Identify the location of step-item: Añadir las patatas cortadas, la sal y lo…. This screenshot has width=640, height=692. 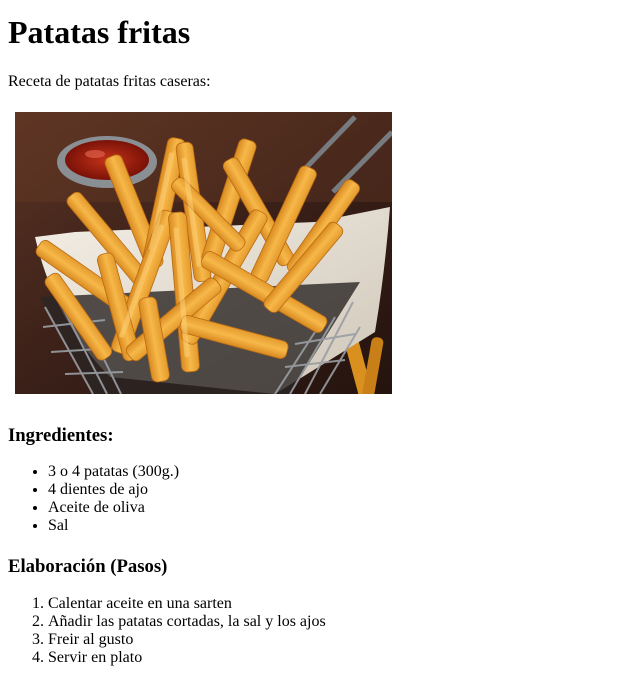
(187, 622).